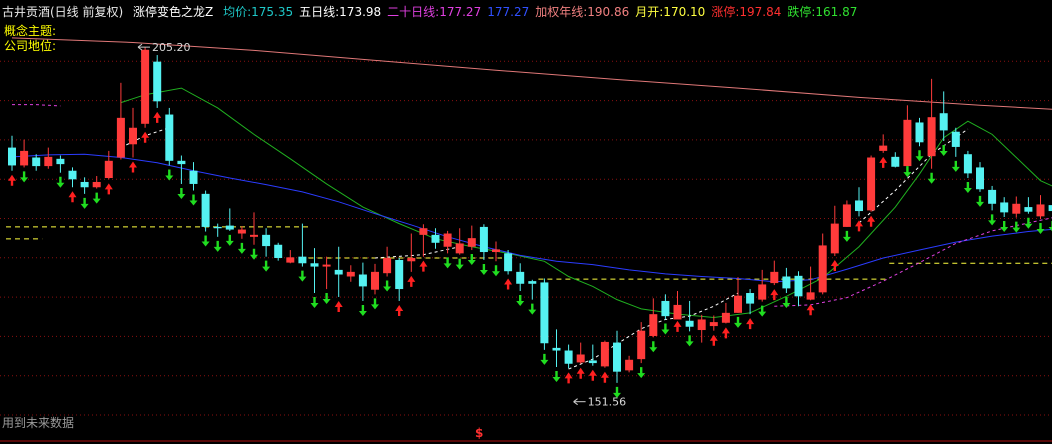 The width and height of the screenshot is (1052, 444). I want to click on indicator-value-3: 177.27, so click(508, 12).